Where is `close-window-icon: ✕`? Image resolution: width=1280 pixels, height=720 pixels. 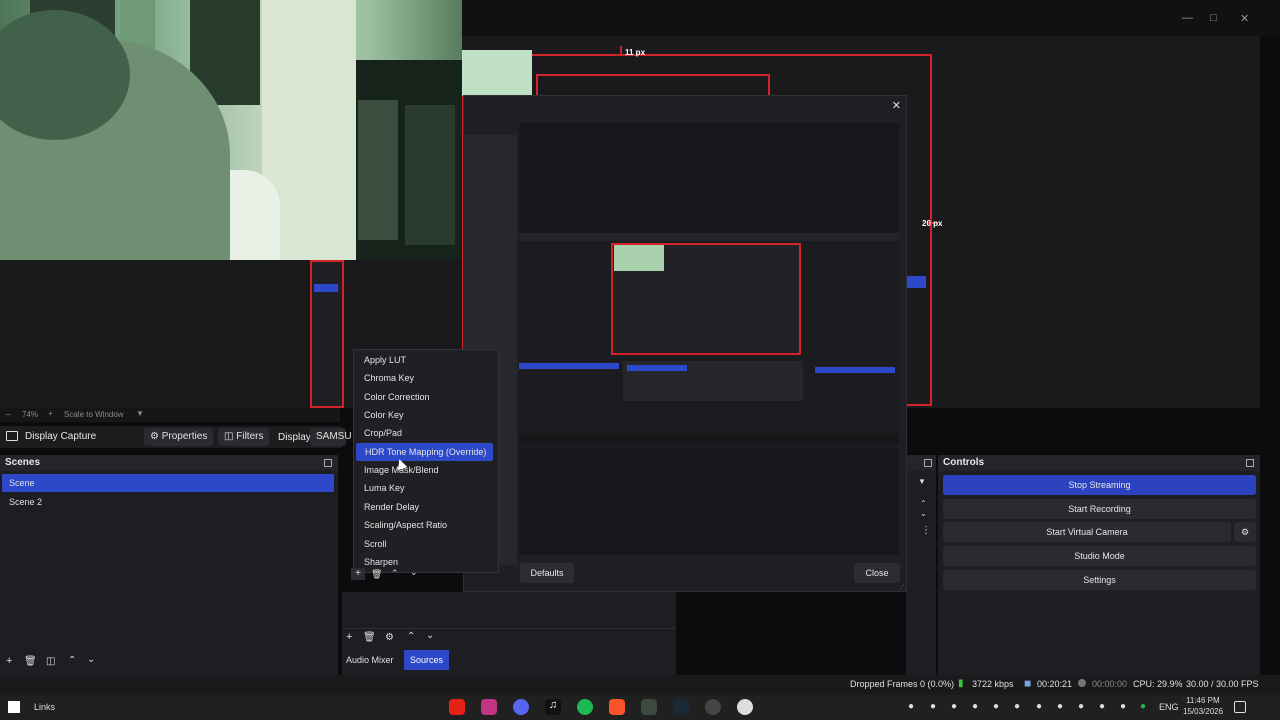
close-window-icon: ✕ is located at coordinates (1244, 18).